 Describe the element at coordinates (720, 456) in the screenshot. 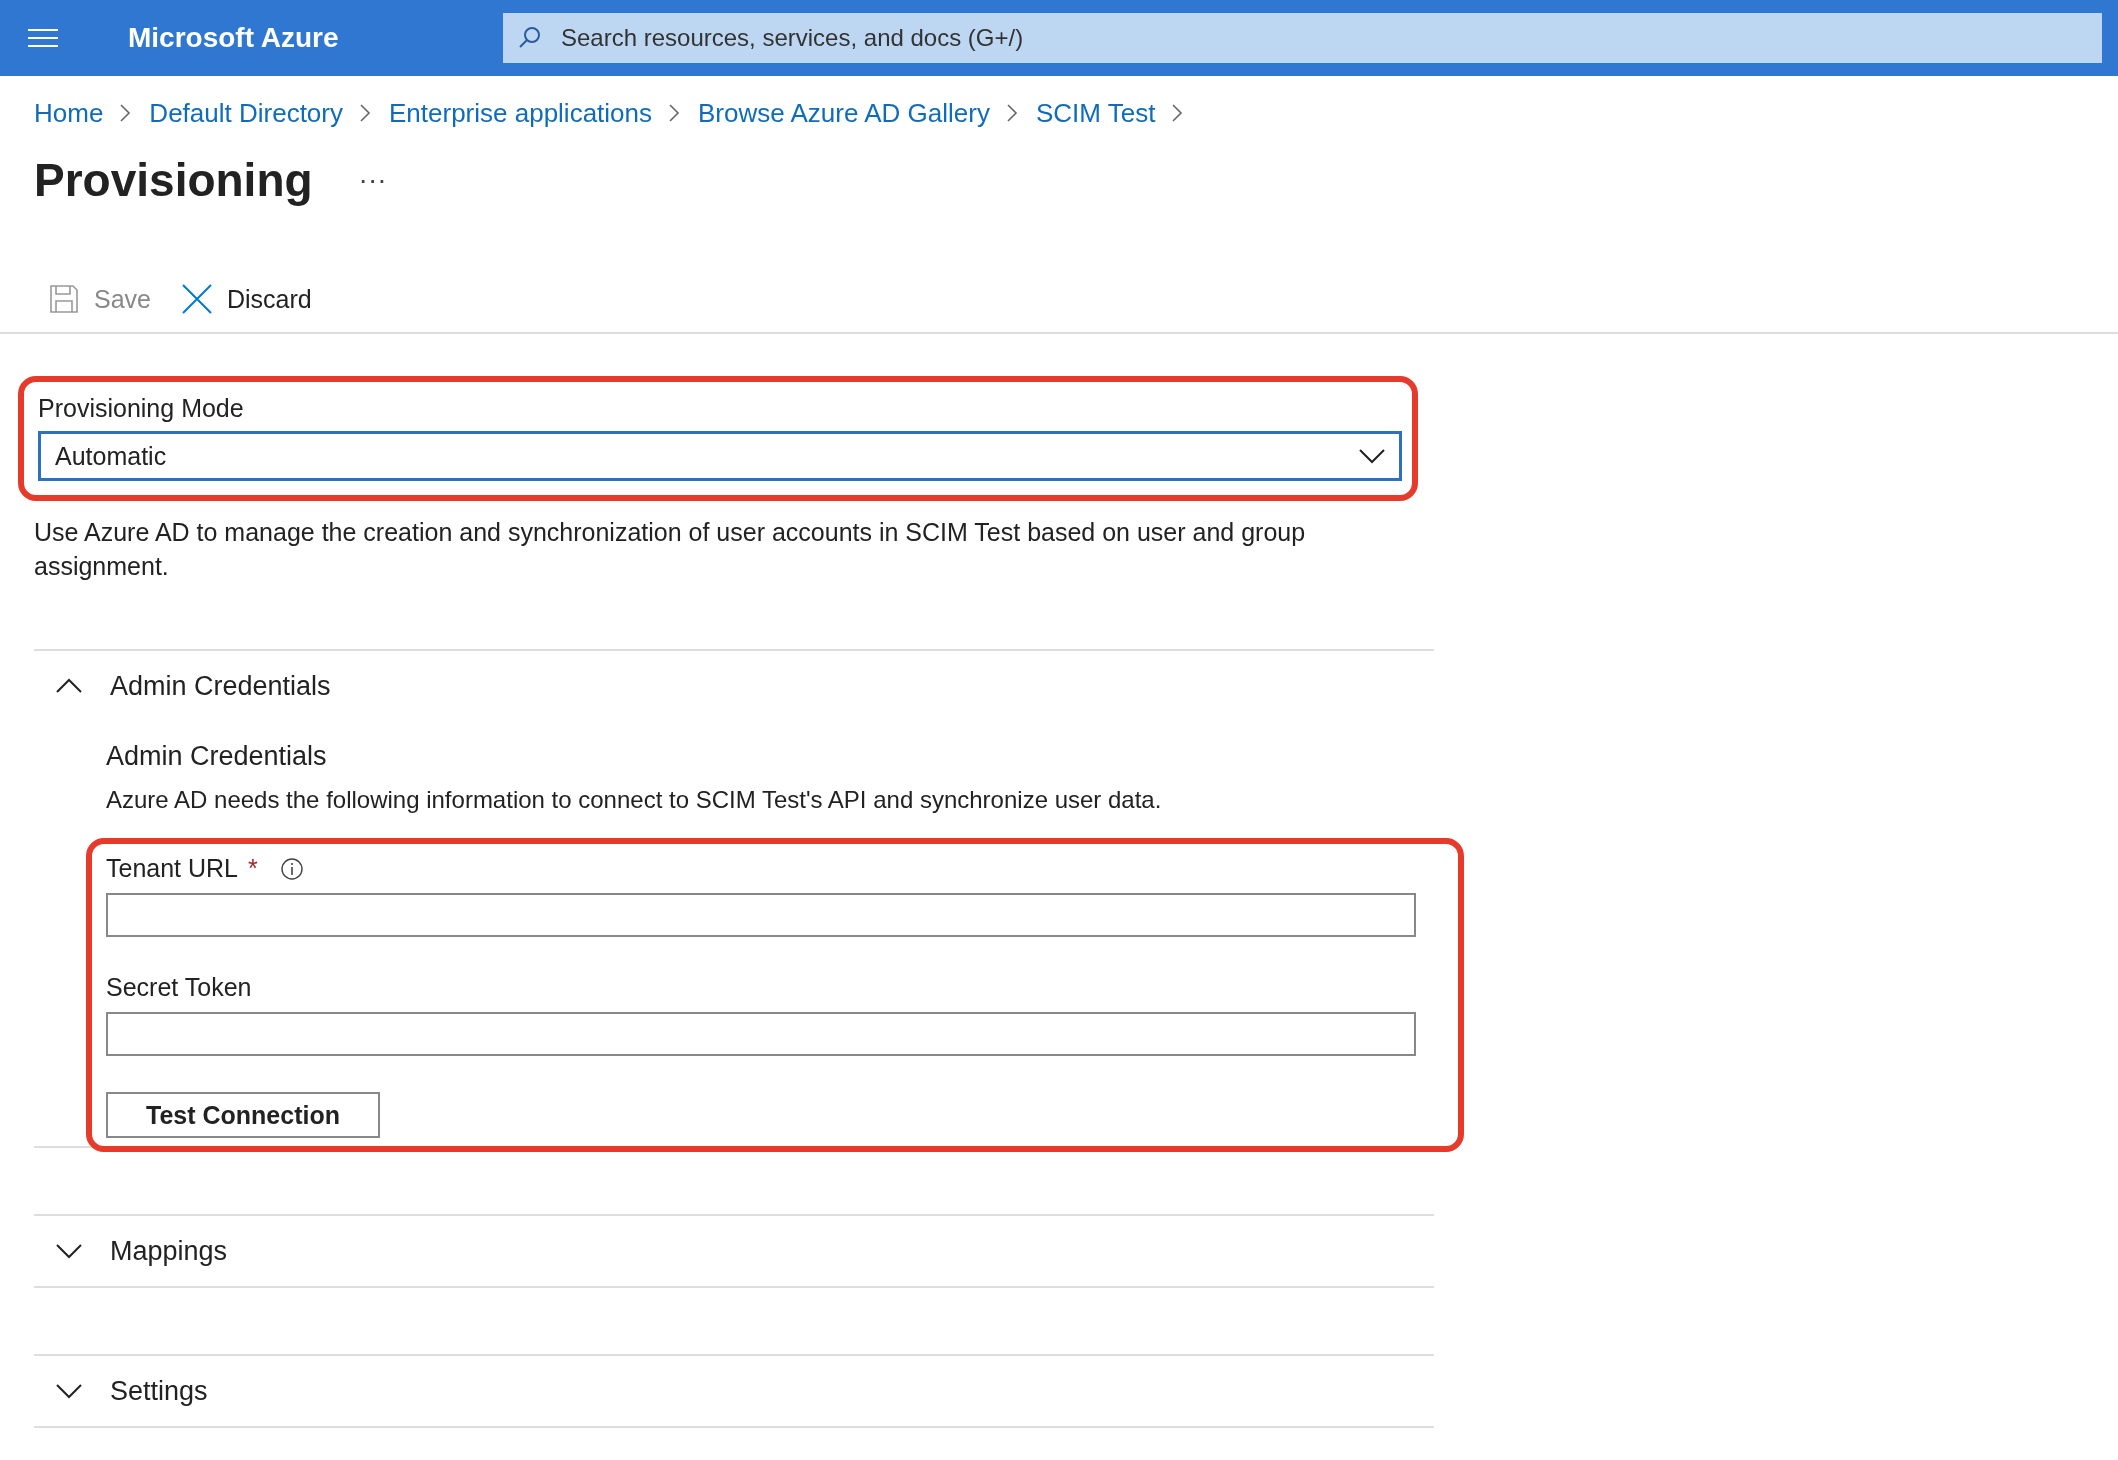

I see `mode-dropdown: Automatic` at that location.